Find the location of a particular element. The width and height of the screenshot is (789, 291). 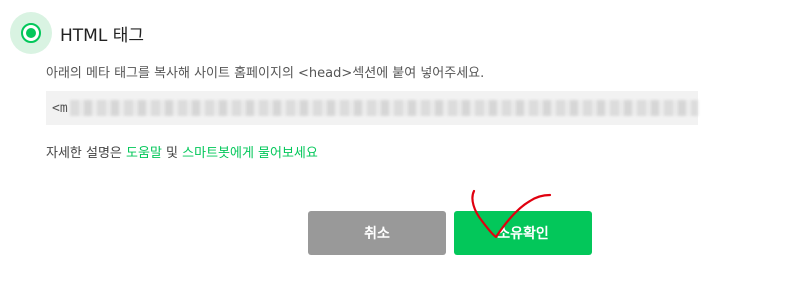

html-tag-option-label: HTML 태그 is located at coordinates (102, 35).